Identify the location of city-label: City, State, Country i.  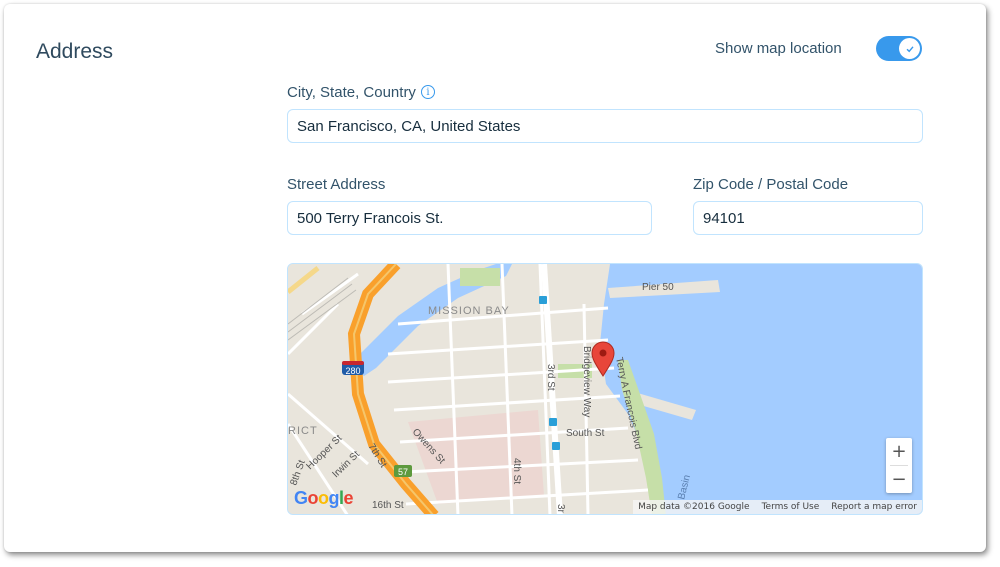
(361, 92).